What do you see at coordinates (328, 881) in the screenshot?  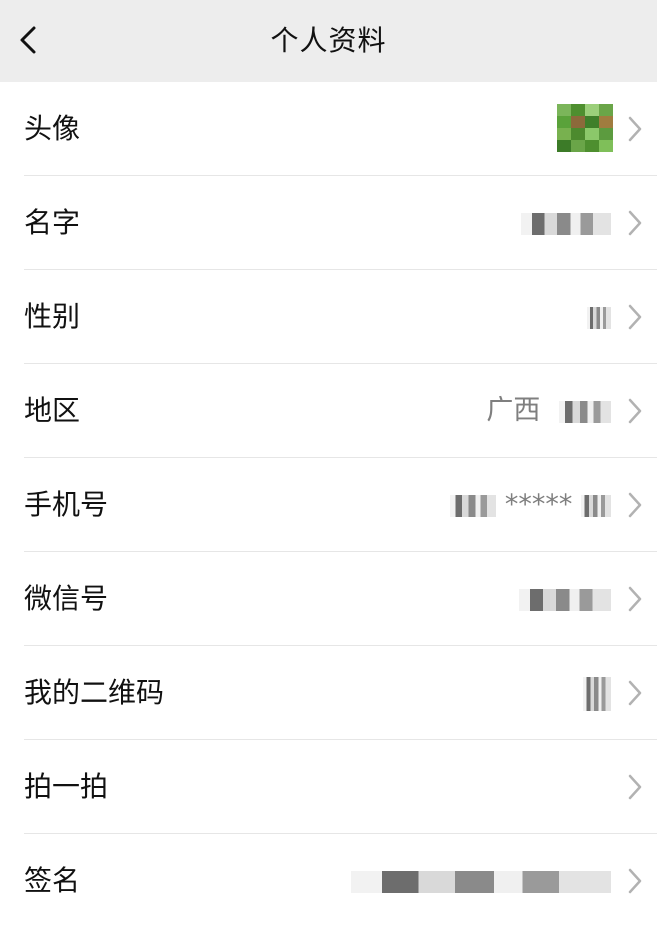 I see `list-item-signature: 签名` at bounding box center [328, 881].